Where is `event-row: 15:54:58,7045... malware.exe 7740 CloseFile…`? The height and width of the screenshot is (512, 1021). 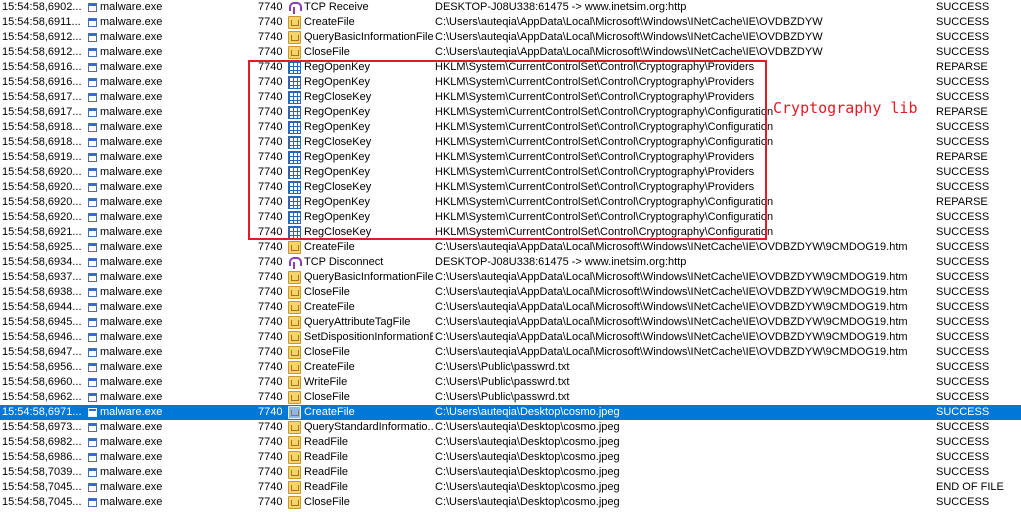
event-row: 15:54:58,7045... malware.exe 7740 CloseFile… is located at coordinates (510, 502).